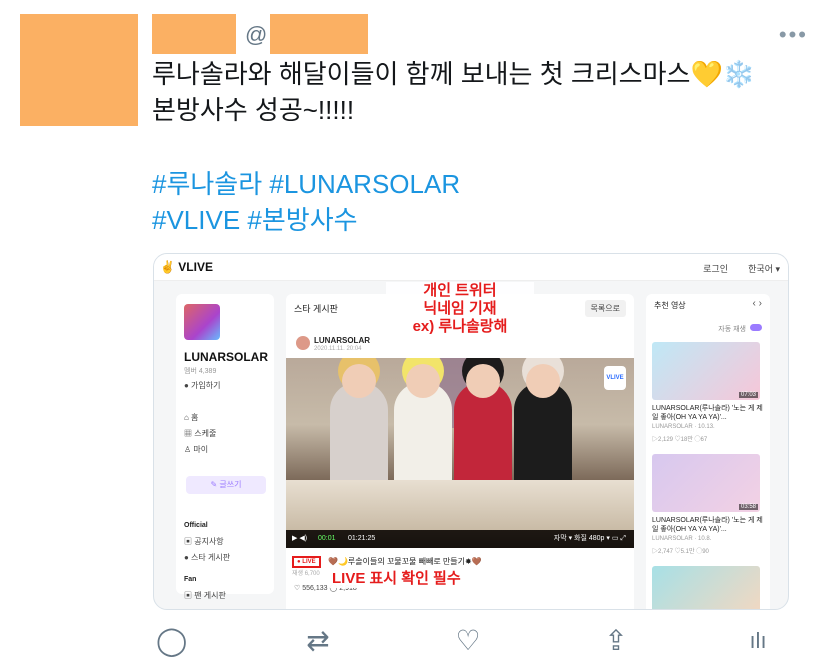  Describe the element at coordinates (543, 381) in the screenshot. I see `member-4-head` at that location.